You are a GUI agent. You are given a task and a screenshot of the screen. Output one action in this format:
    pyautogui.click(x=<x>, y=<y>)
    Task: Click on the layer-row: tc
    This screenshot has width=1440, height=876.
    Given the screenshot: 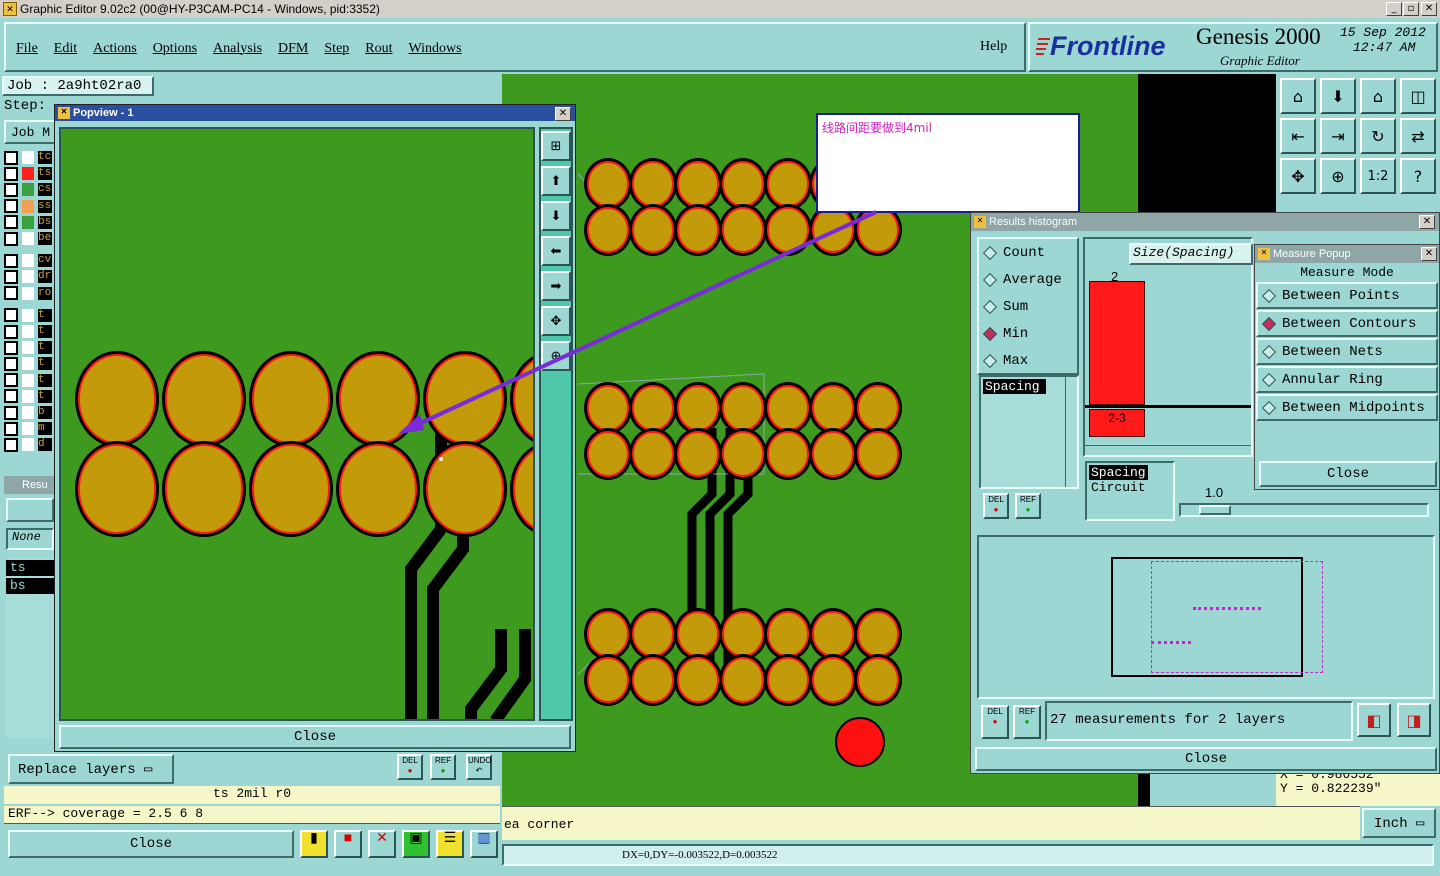 What is the action you would take?
    pyautogui.click(x=30, y=157)
    